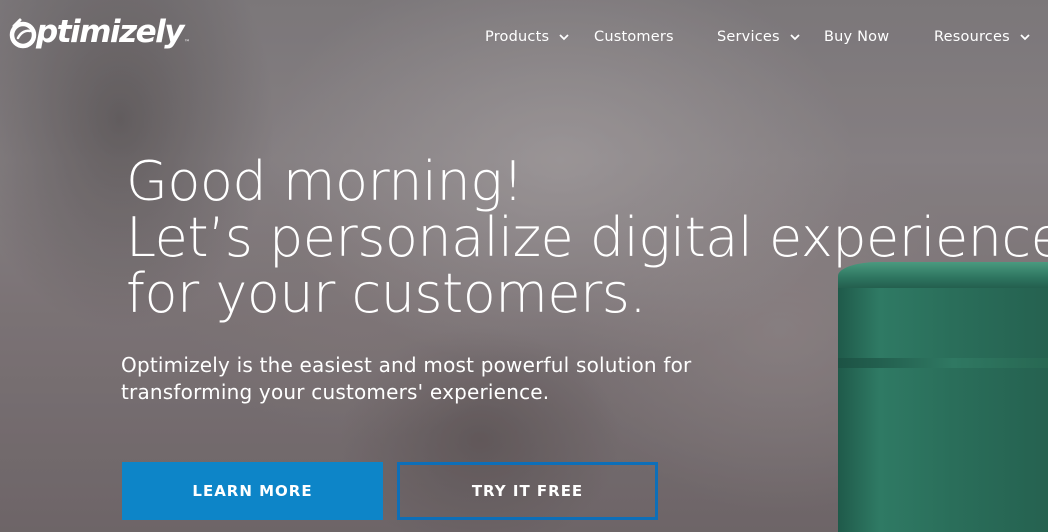  Describe the element at coordinates (325, 181) in the screenshot. I see `headline-line: Good morning!` at that location.